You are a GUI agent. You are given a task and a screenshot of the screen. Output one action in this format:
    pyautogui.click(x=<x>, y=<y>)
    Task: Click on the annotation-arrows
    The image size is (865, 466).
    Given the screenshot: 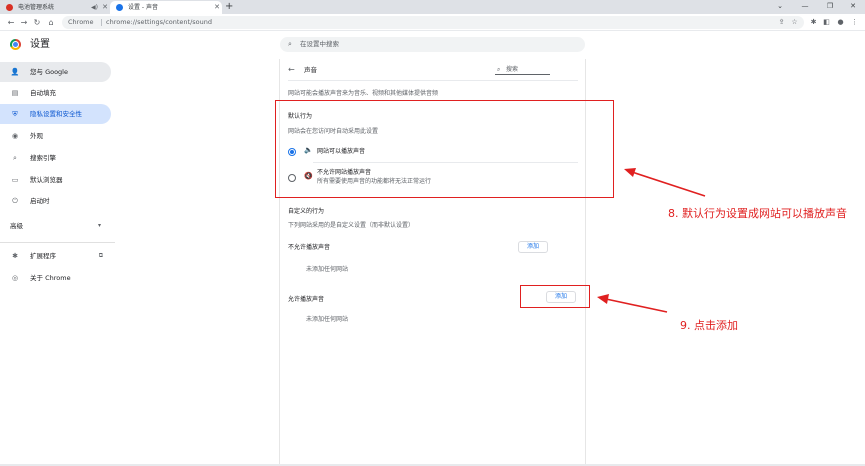 What is the action you would take?
    pyautogui.click(x=651, y=240)
    